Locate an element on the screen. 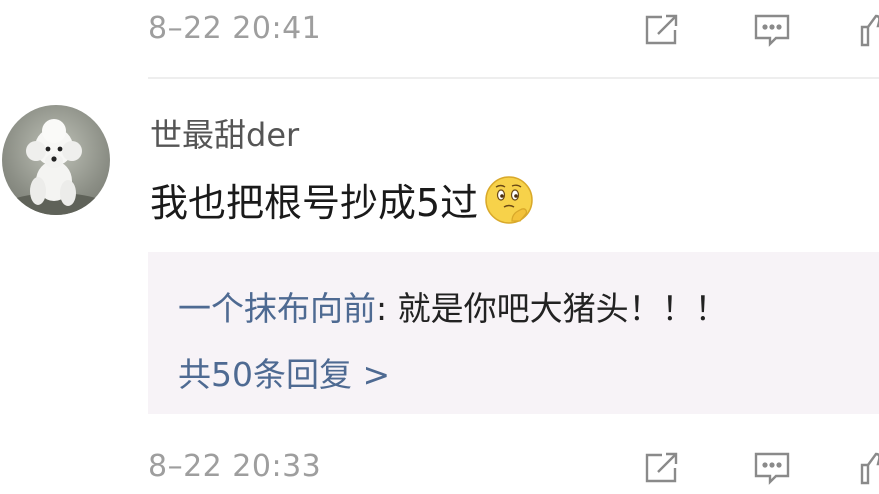  comment-text-row: 我也把根号抄成5过 is located at coordinates (343, 199).